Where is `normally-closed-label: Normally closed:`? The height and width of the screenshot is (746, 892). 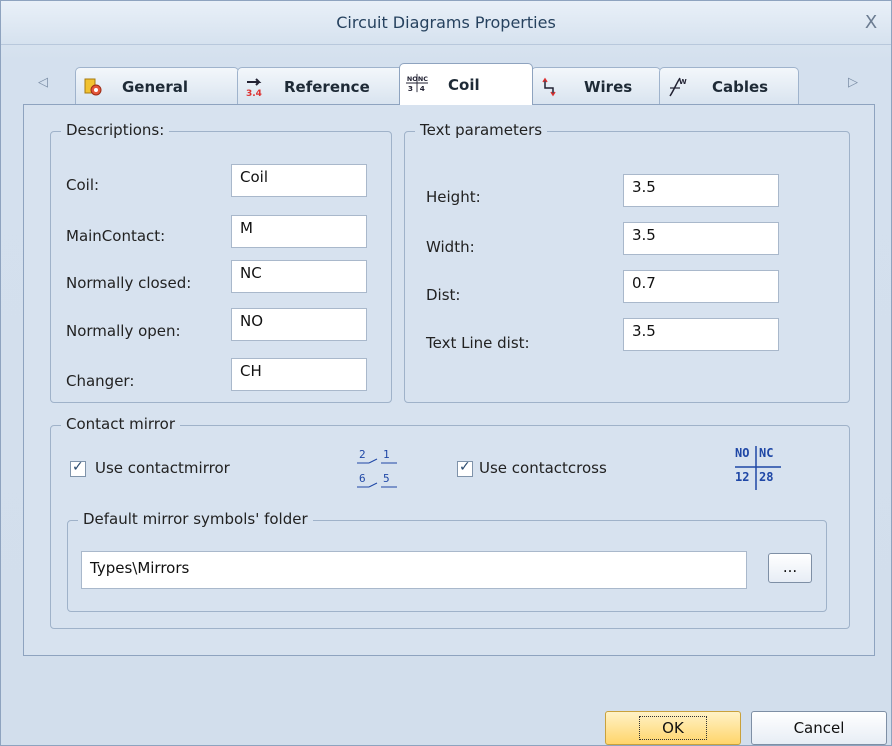
normally-closed-label: Normally closed: is located at coordinates (129, 283).